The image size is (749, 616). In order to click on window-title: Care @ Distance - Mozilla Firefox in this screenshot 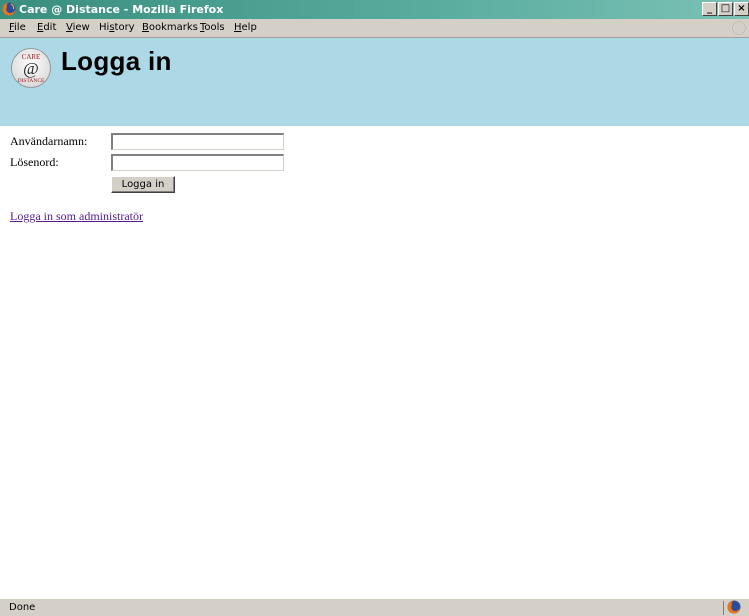, I will do `click(121, 9)`.